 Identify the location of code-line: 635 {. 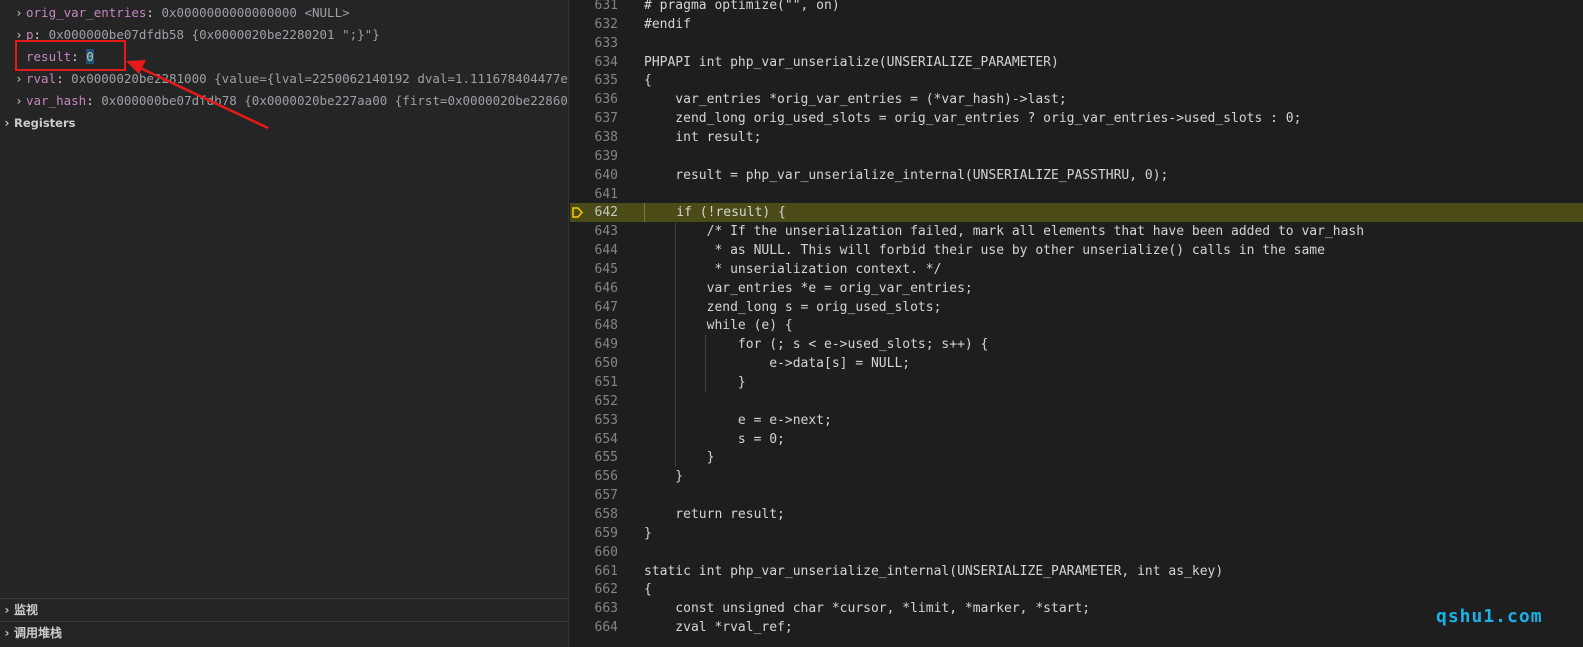
(1076, 80).